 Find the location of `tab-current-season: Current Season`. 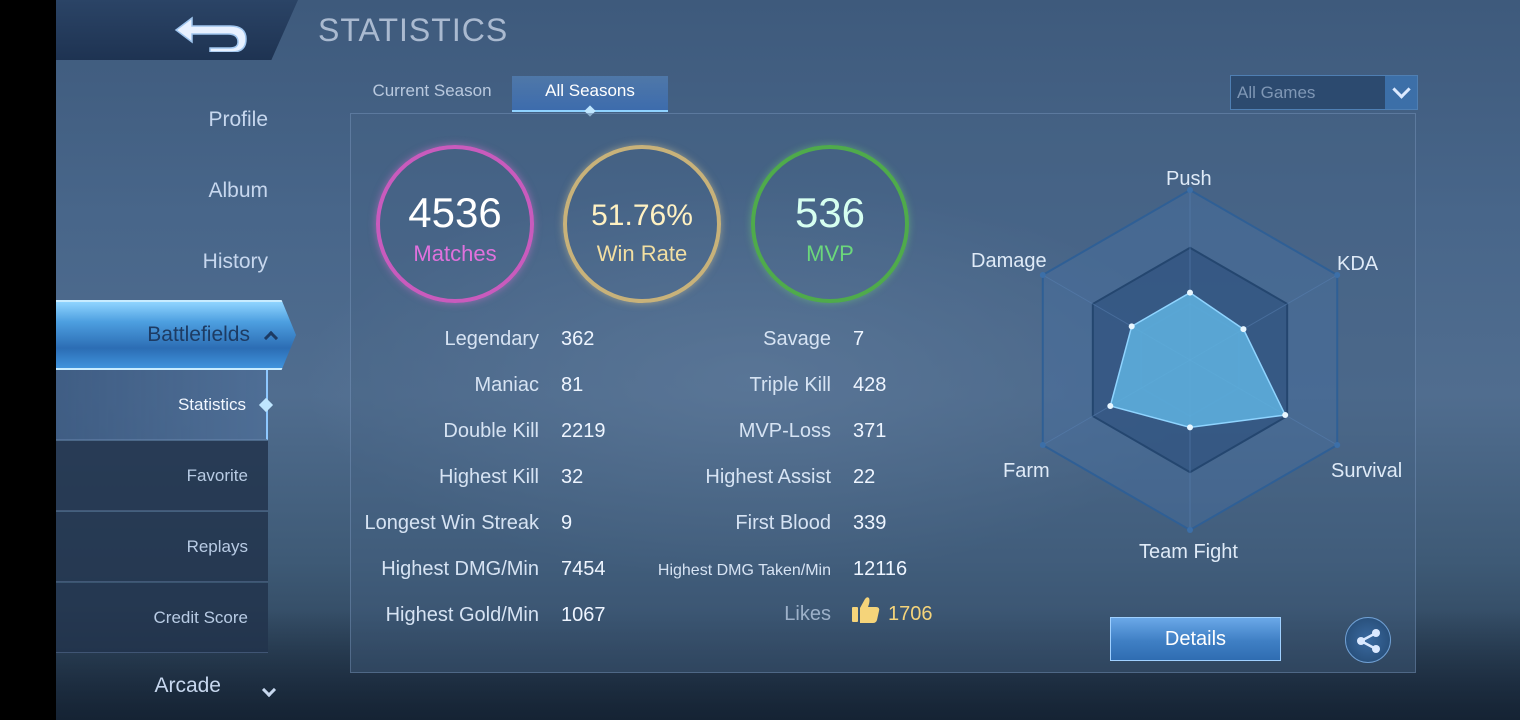

tab-current-season: Current Season is located at coordinates (432, 94).